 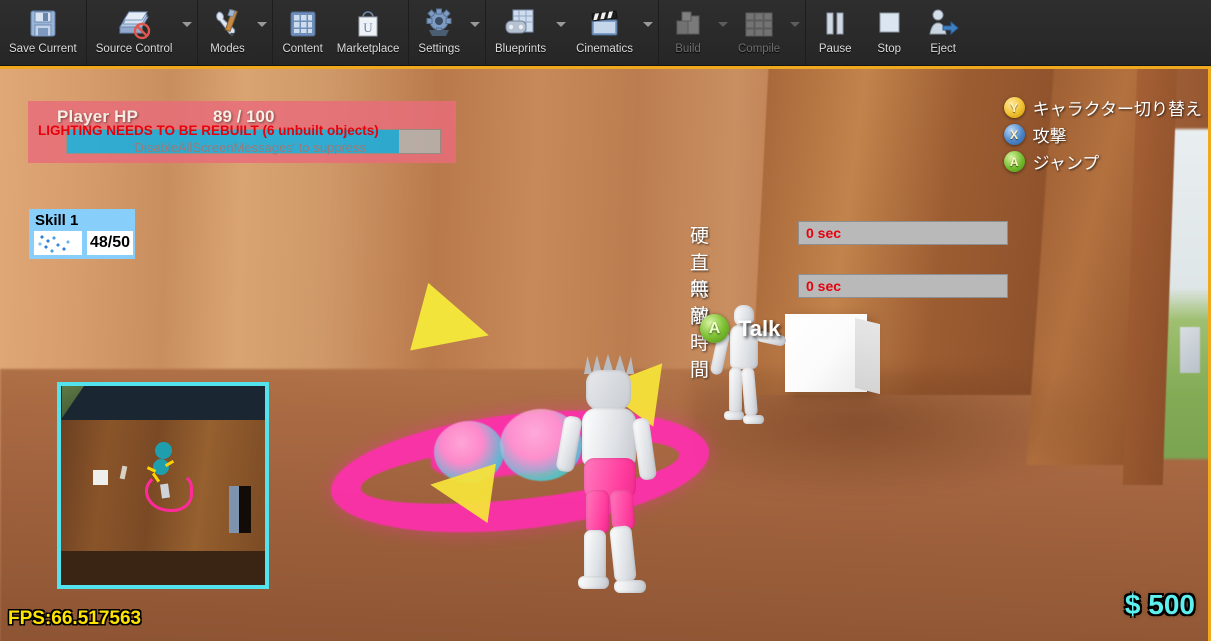 I want to click on marketplace-label: Marketplace, so click(x=368, y=48).